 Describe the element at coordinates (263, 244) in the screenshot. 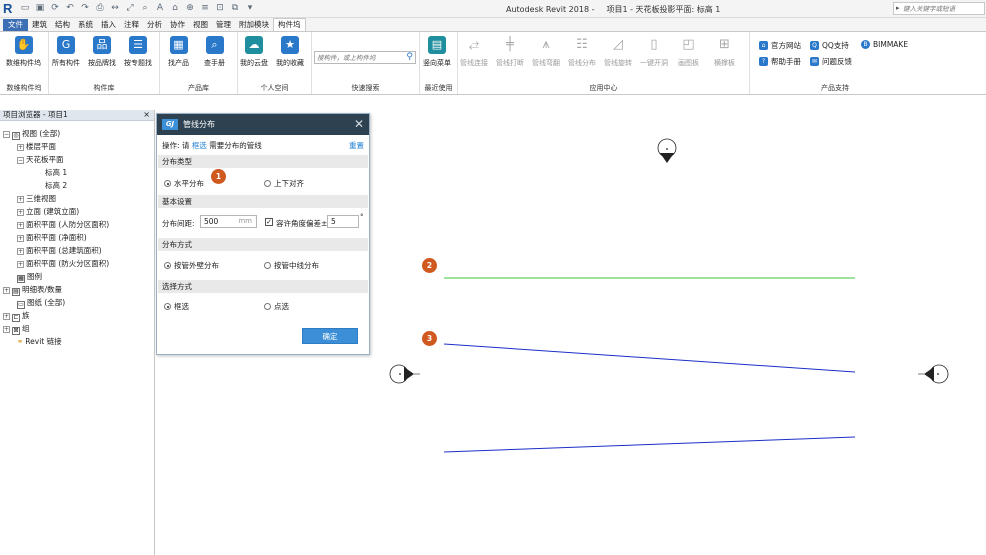

I see `section-distribution-mode: 分布方式` at that location.